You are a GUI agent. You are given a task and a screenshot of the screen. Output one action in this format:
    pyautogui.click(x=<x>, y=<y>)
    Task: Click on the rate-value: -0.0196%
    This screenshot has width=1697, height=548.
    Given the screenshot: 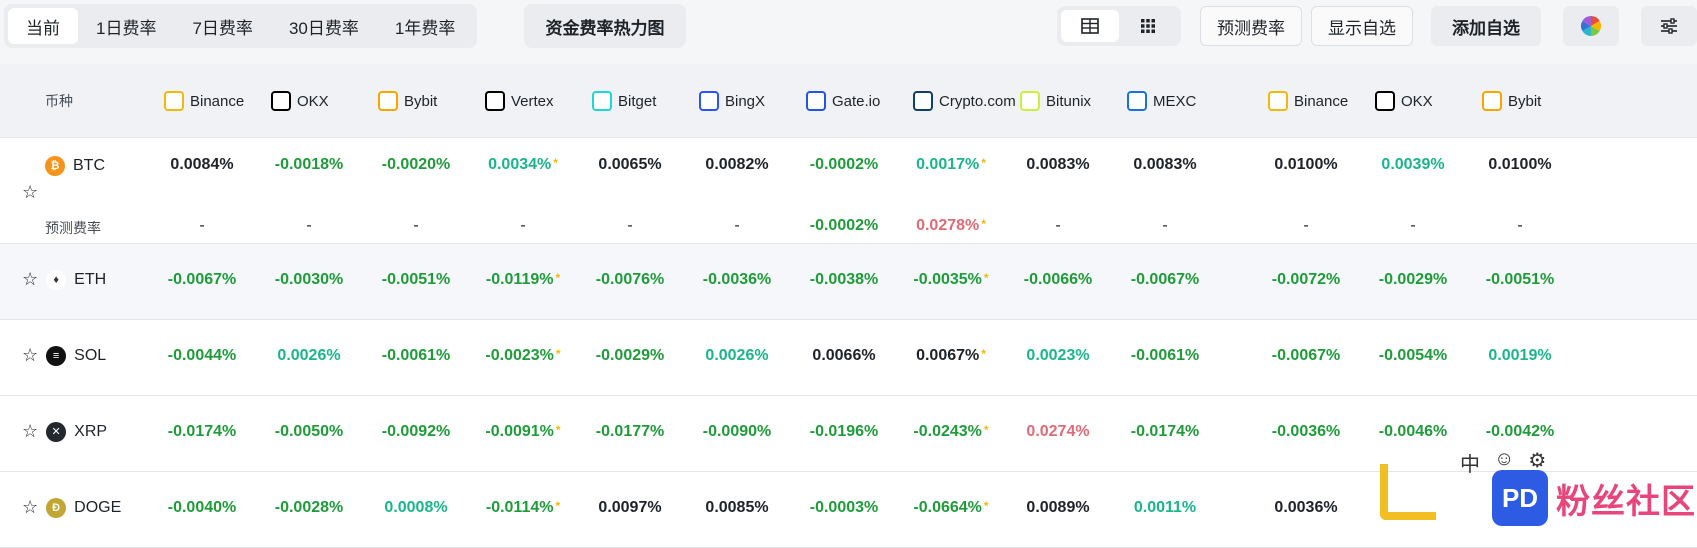 What is the action you would take?
    pyautogui.click(x=844, y=431)
    